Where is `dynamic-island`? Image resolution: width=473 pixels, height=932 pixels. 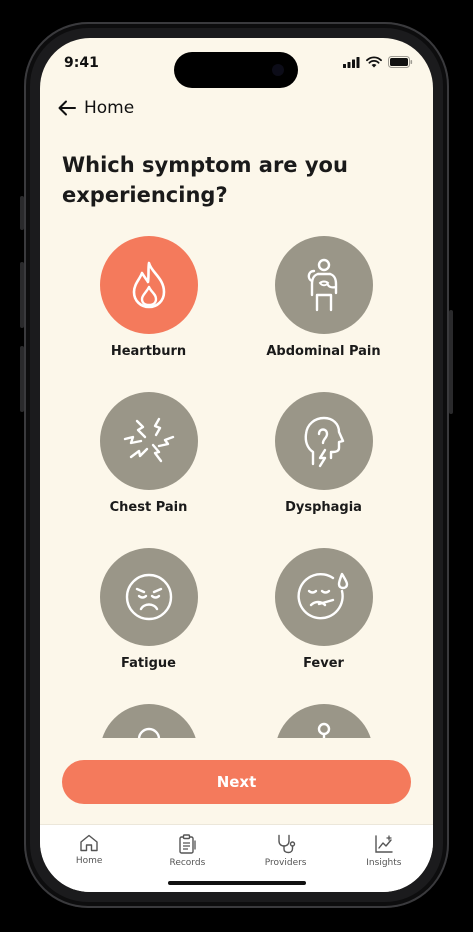
dynamic-island is located at coordinates (236, 70).